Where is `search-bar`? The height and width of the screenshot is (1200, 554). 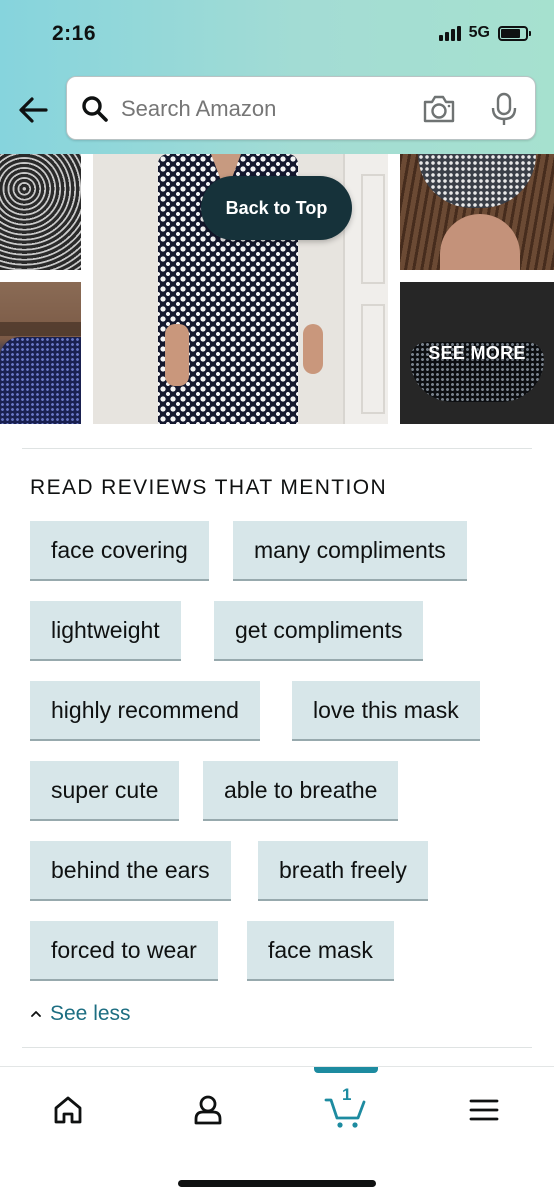
search-bar is located at coordinates (301, 108).